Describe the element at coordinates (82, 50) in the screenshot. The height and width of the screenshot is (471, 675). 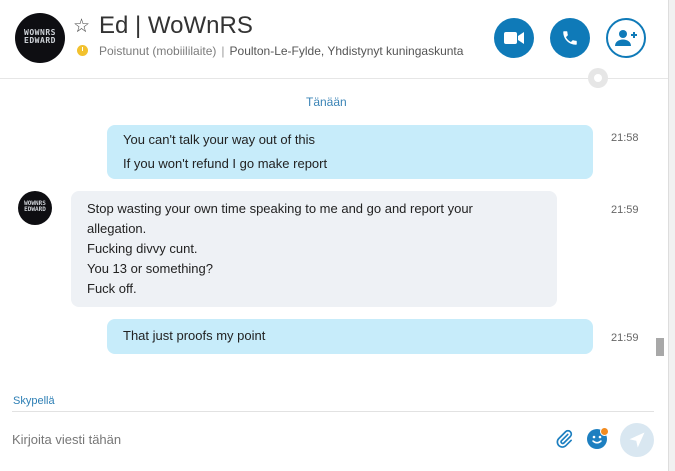
I see `away-status-icon` at that location.